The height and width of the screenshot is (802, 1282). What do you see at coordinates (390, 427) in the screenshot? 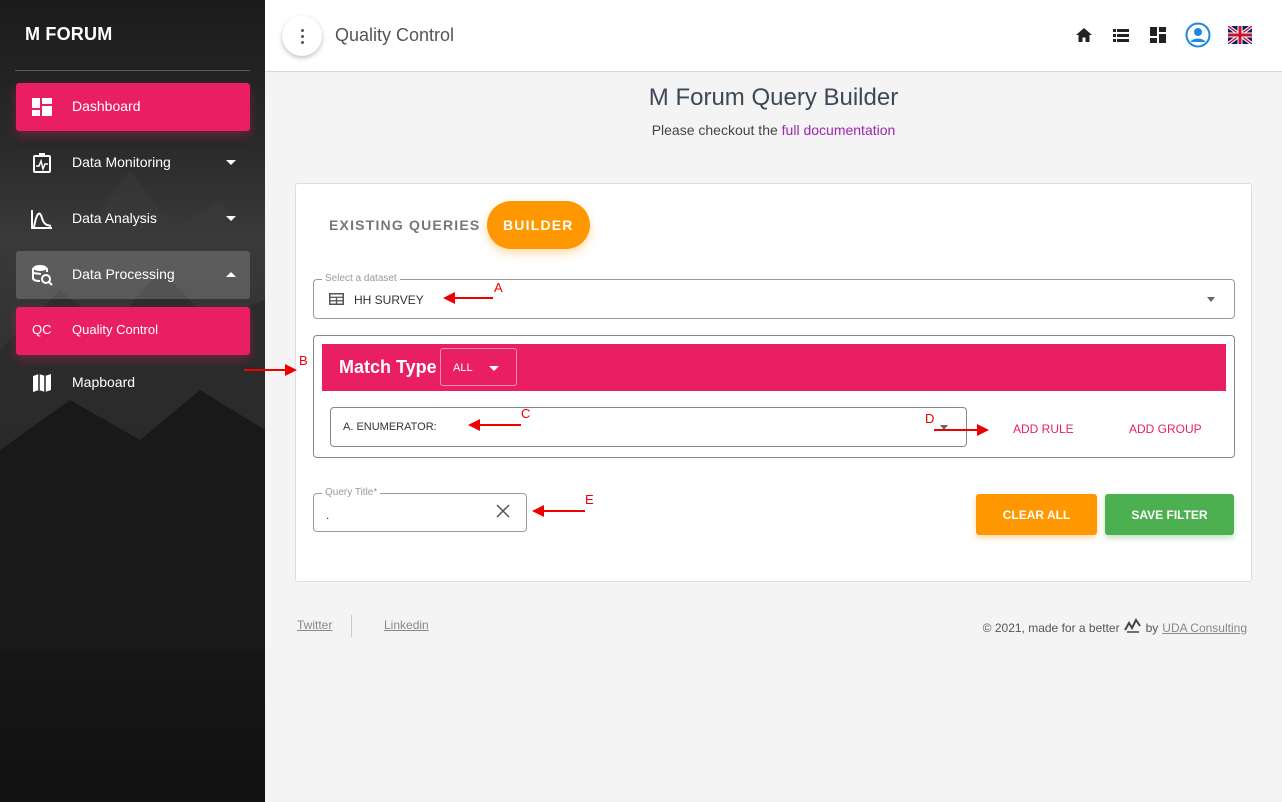
I see `rule-field-value: A. ENUMERATOR:` at bounding box center [390, 427].